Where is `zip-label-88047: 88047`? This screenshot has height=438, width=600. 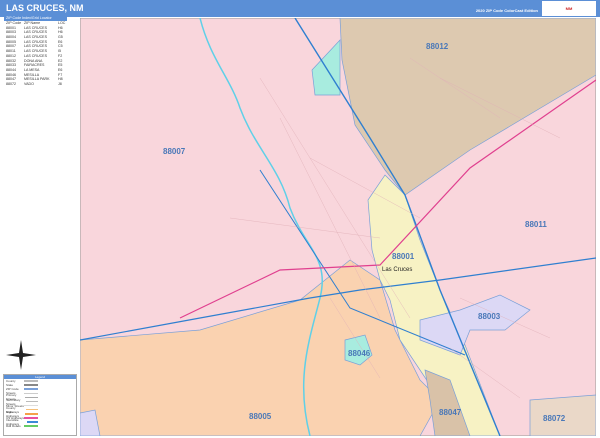
zip-label-88047: 88047 is located at coordinates (450, 412).